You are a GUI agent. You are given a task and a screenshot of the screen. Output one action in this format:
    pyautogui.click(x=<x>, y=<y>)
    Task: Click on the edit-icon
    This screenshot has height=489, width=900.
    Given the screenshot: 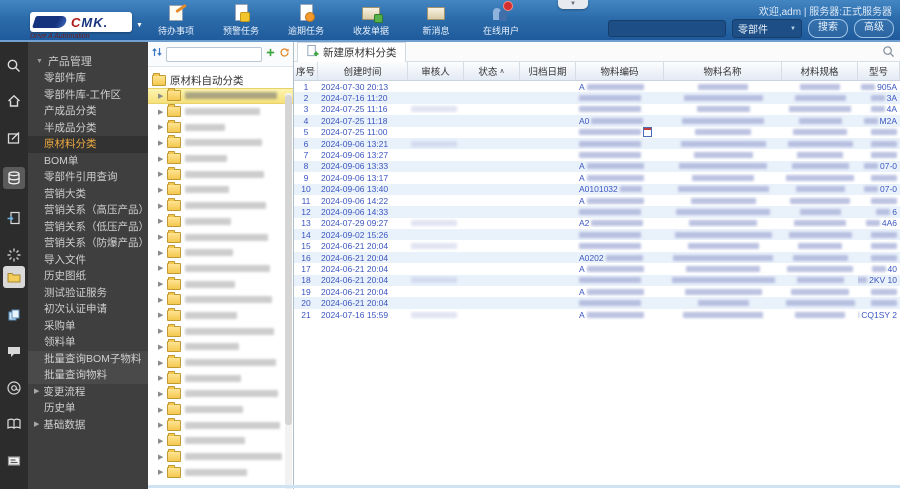 What is the action you would take?
    pyautogui.click(x=14, y=138)
    